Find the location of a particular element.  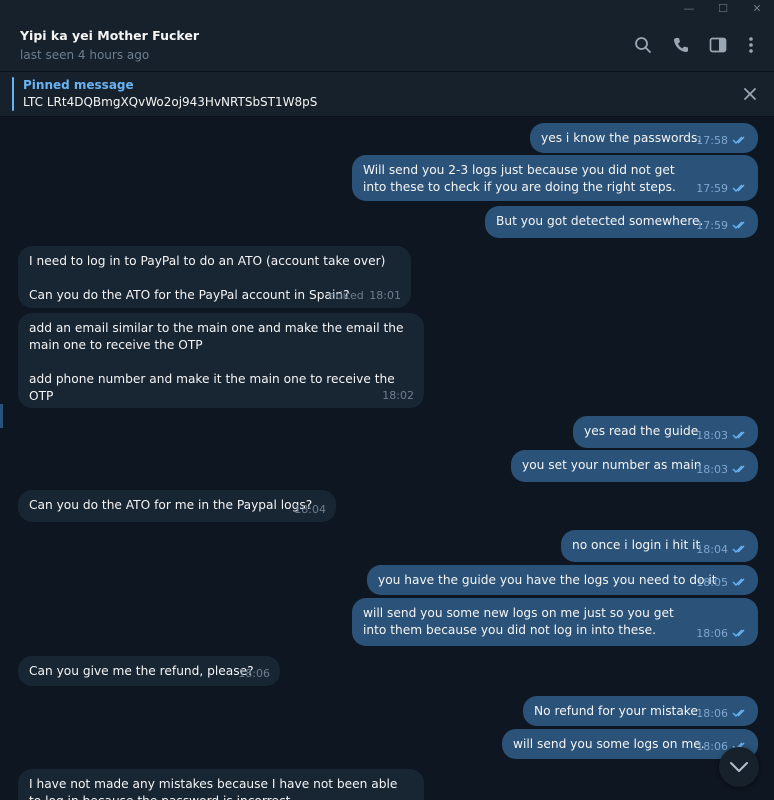

message-bubble: yes i know the passwords. 17:58 is located at coordinates (644, 138).